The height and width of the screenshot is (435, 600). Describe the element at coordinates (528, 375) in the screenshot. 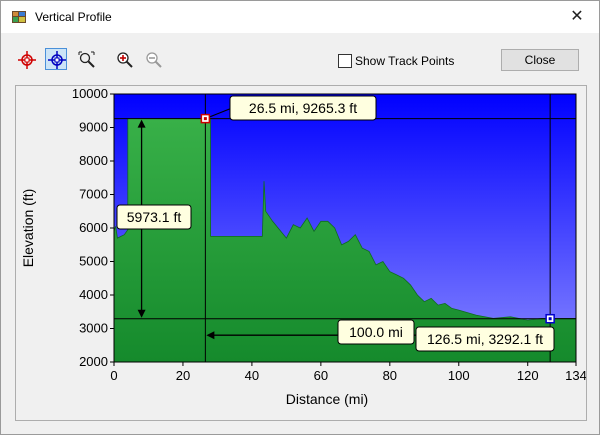

I see `x-tick-label: 120` at that location.